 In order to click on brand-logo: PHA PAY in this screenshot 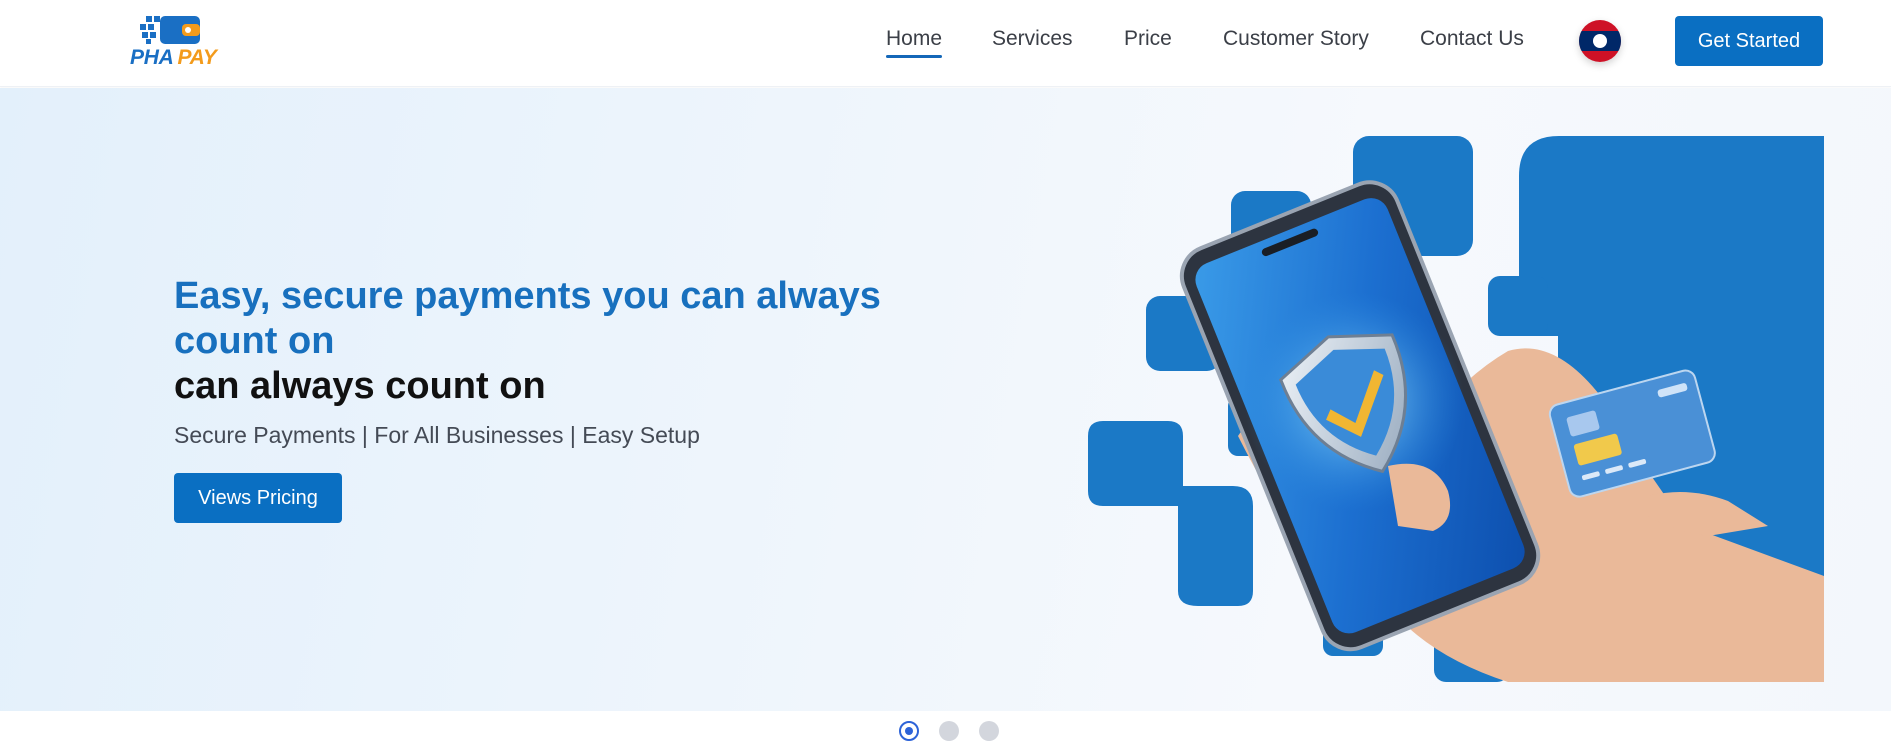, I will do `click(175, 42)`.